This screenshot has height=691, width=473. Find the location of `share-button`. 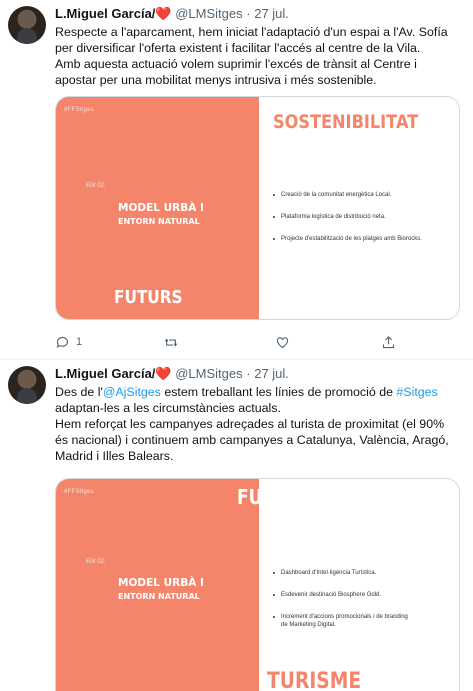

share-button is located at coordinates (388, 342).